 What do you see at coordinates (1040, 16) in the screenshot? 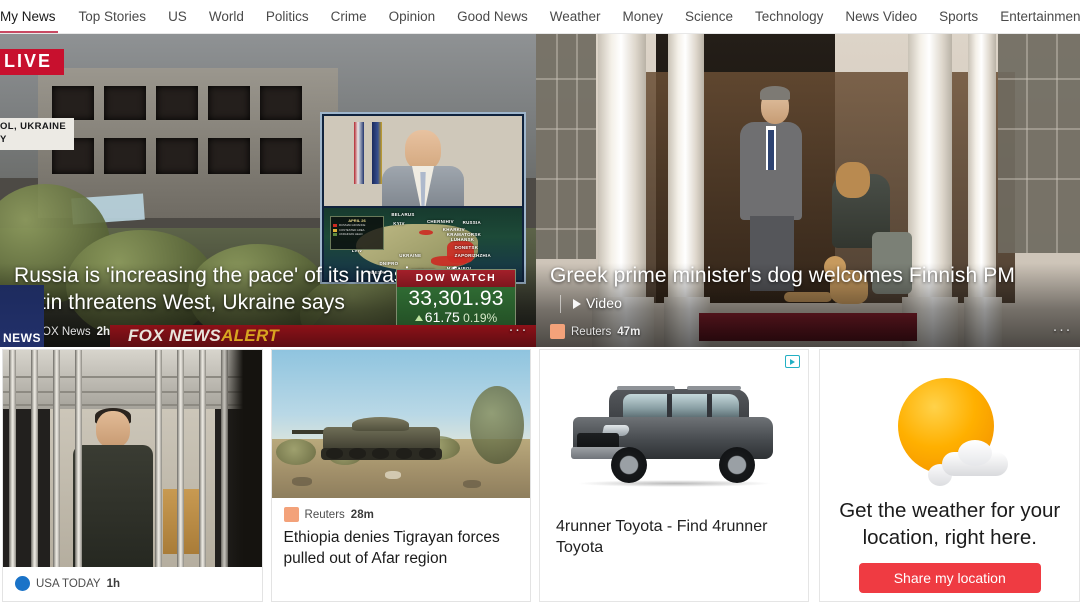
I see `nav-label: Entertainment` at bounding box center [1040, 16].